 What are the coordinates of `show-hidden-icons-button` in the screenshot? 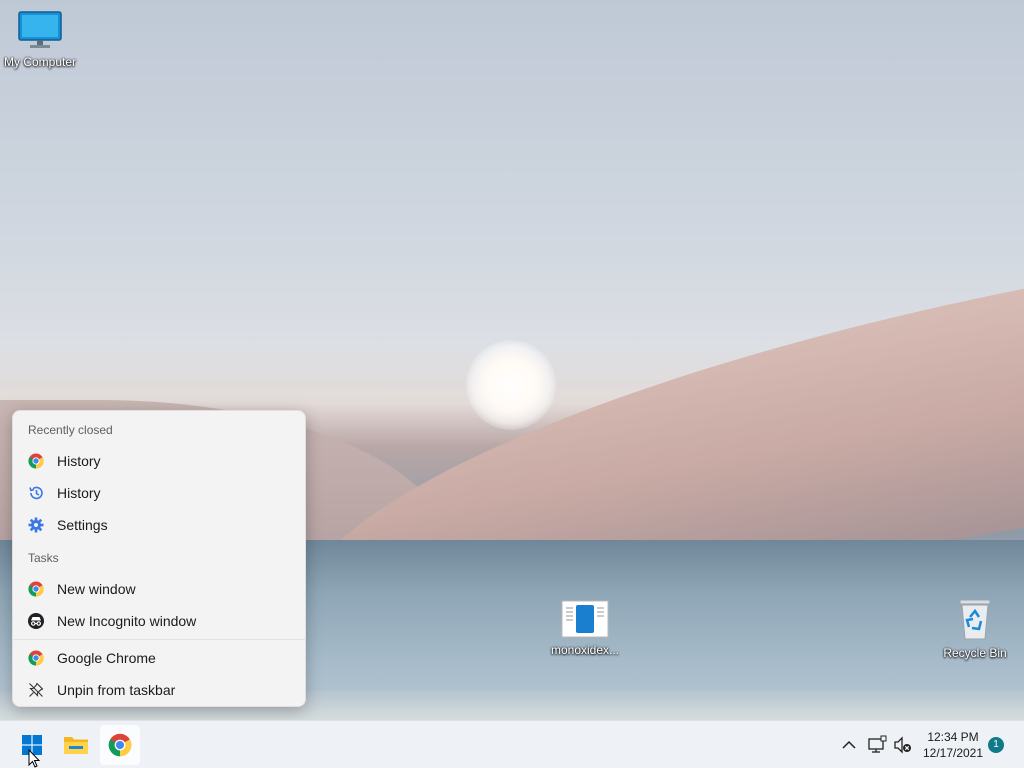 It's located at (849, 745).